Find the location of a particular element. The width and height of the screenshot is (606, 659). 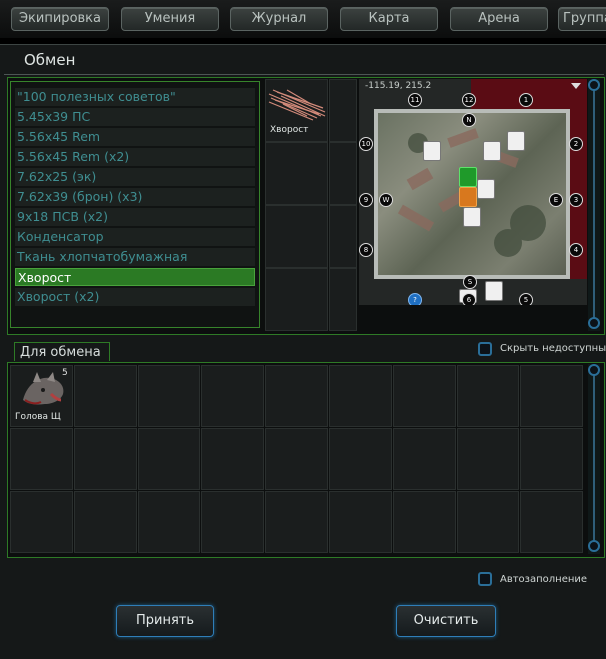

tab-equipment: Экипировка is located at coordinates (60, 19).